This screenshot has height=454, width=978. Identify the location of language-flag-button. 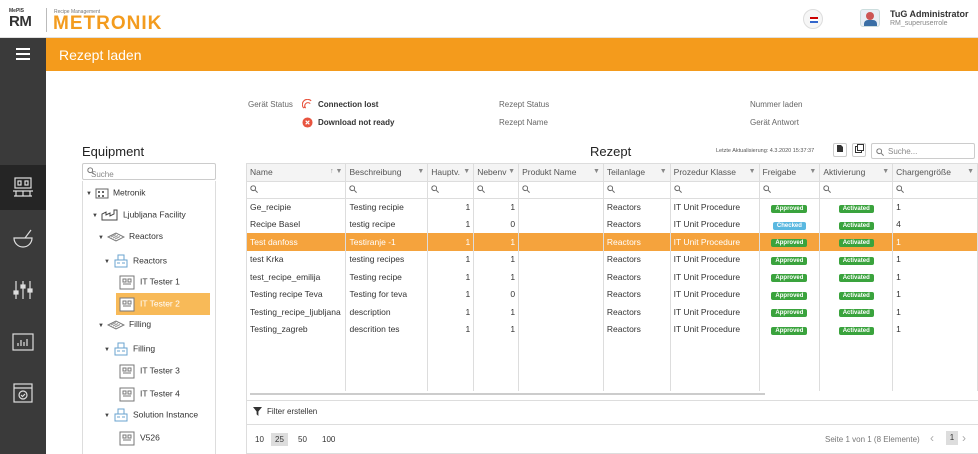
(813, 19).